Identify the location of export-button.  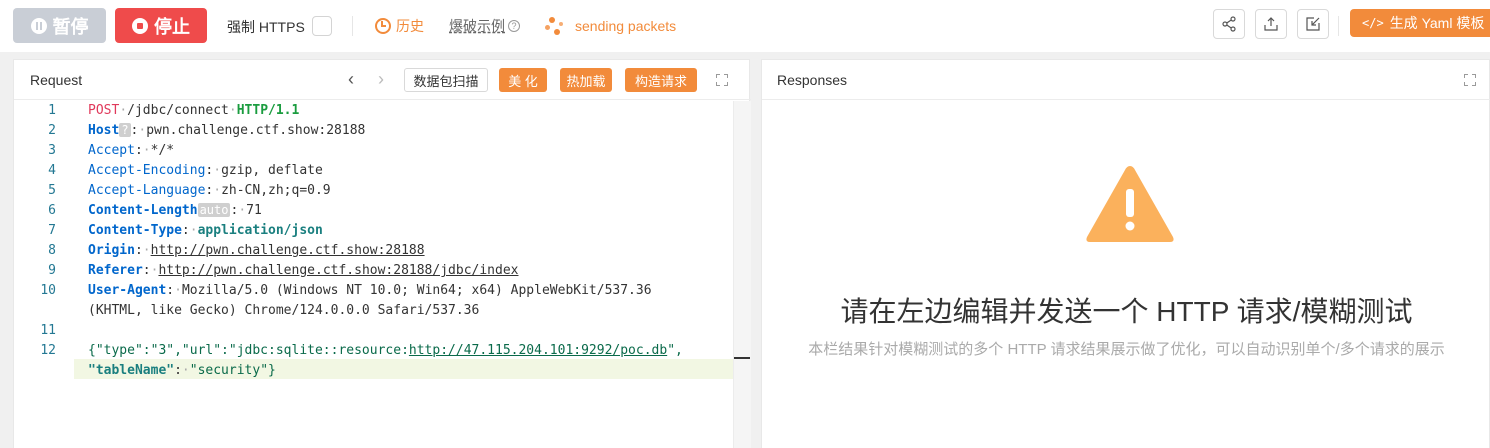
(1271, 24).